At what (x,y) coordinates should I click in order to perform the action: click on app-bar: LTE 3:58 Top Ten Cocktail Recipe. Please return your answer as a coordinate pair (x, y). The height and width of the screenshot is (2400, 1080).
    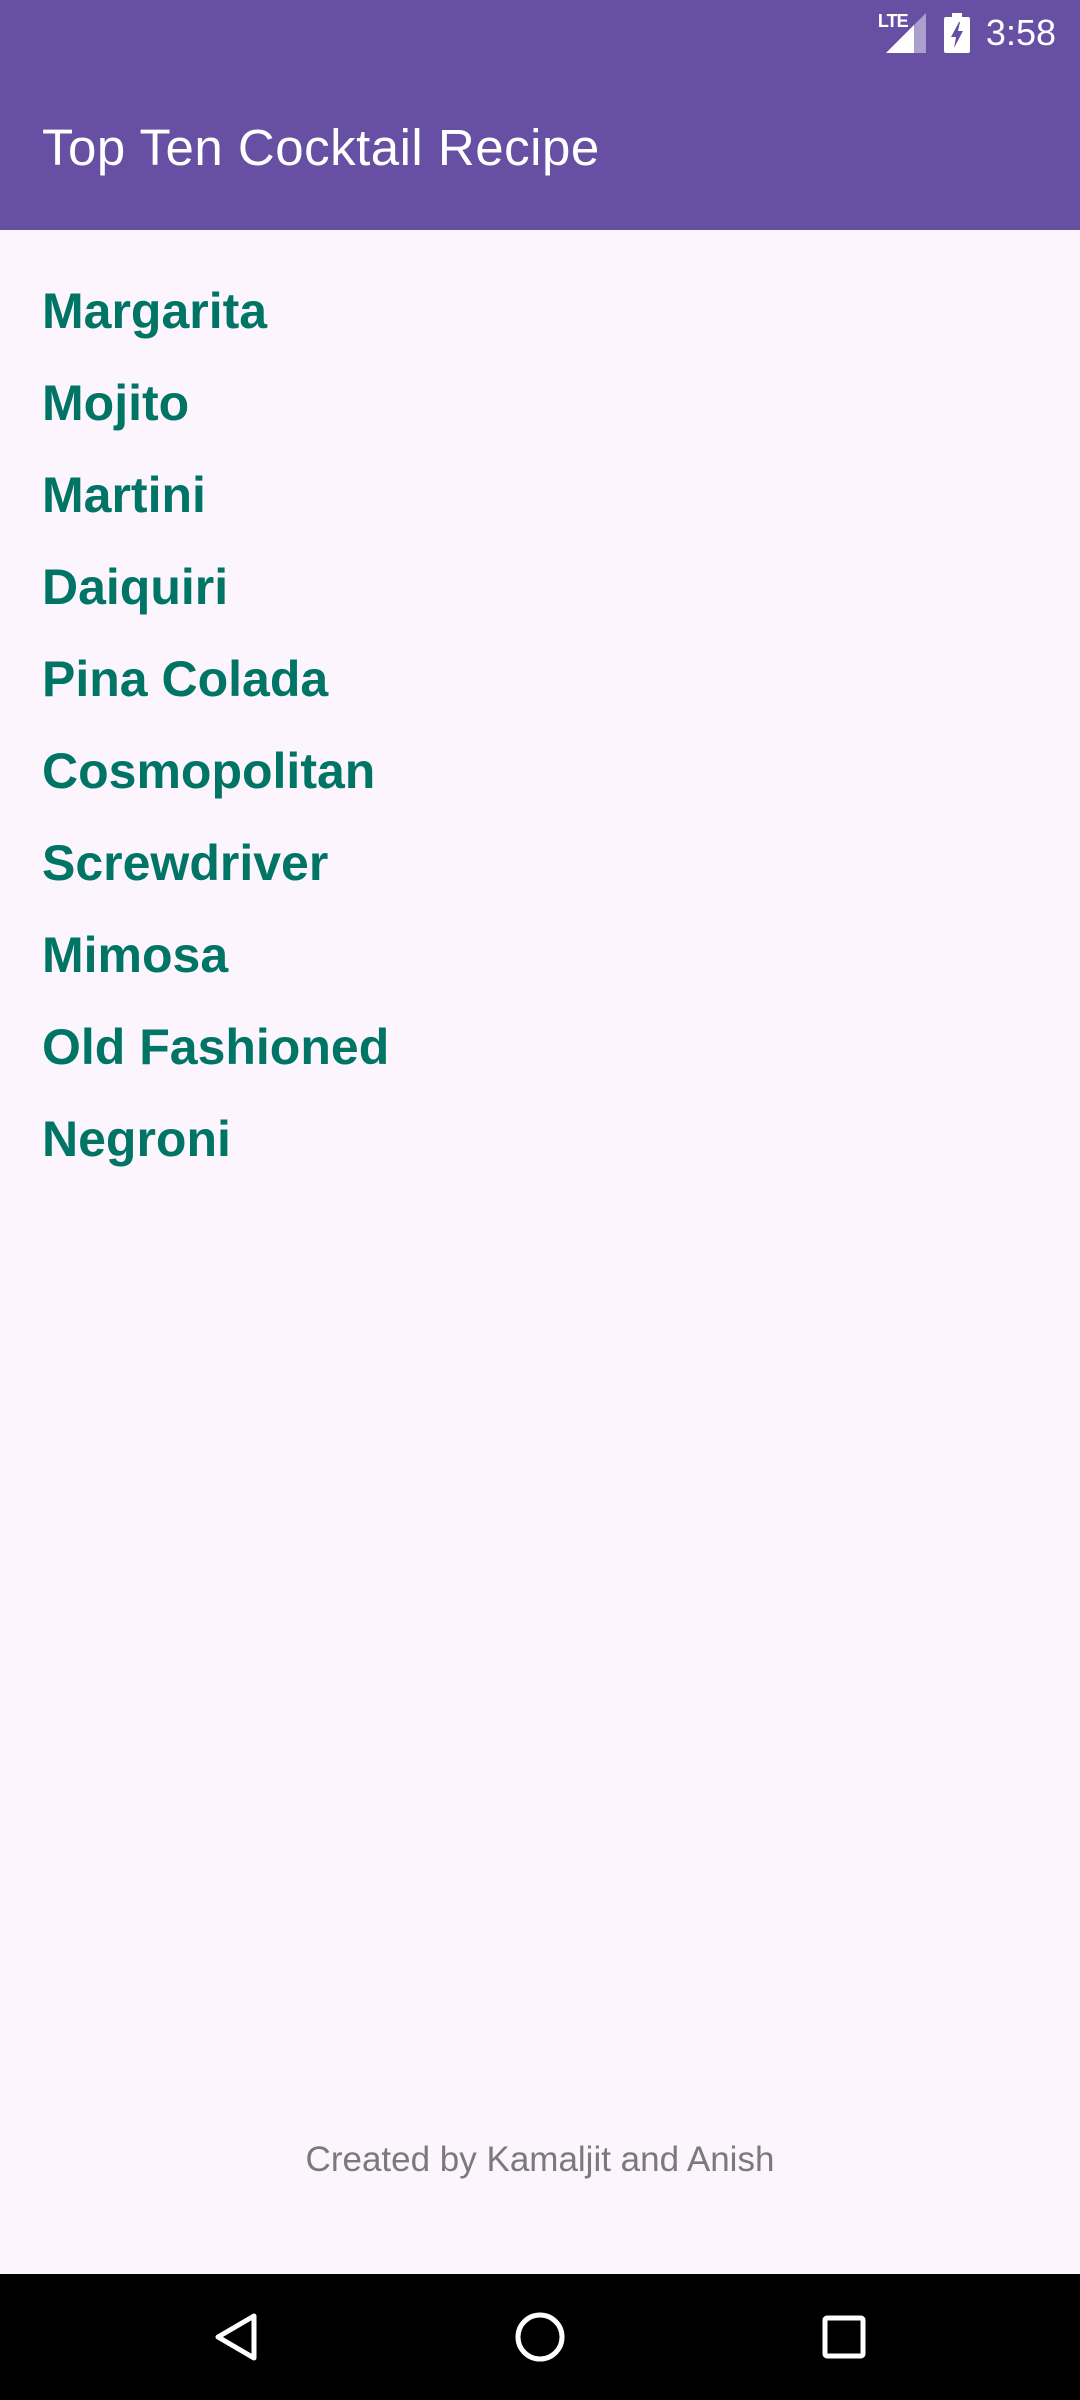
    Looking at the image, I should click on (540, 115).